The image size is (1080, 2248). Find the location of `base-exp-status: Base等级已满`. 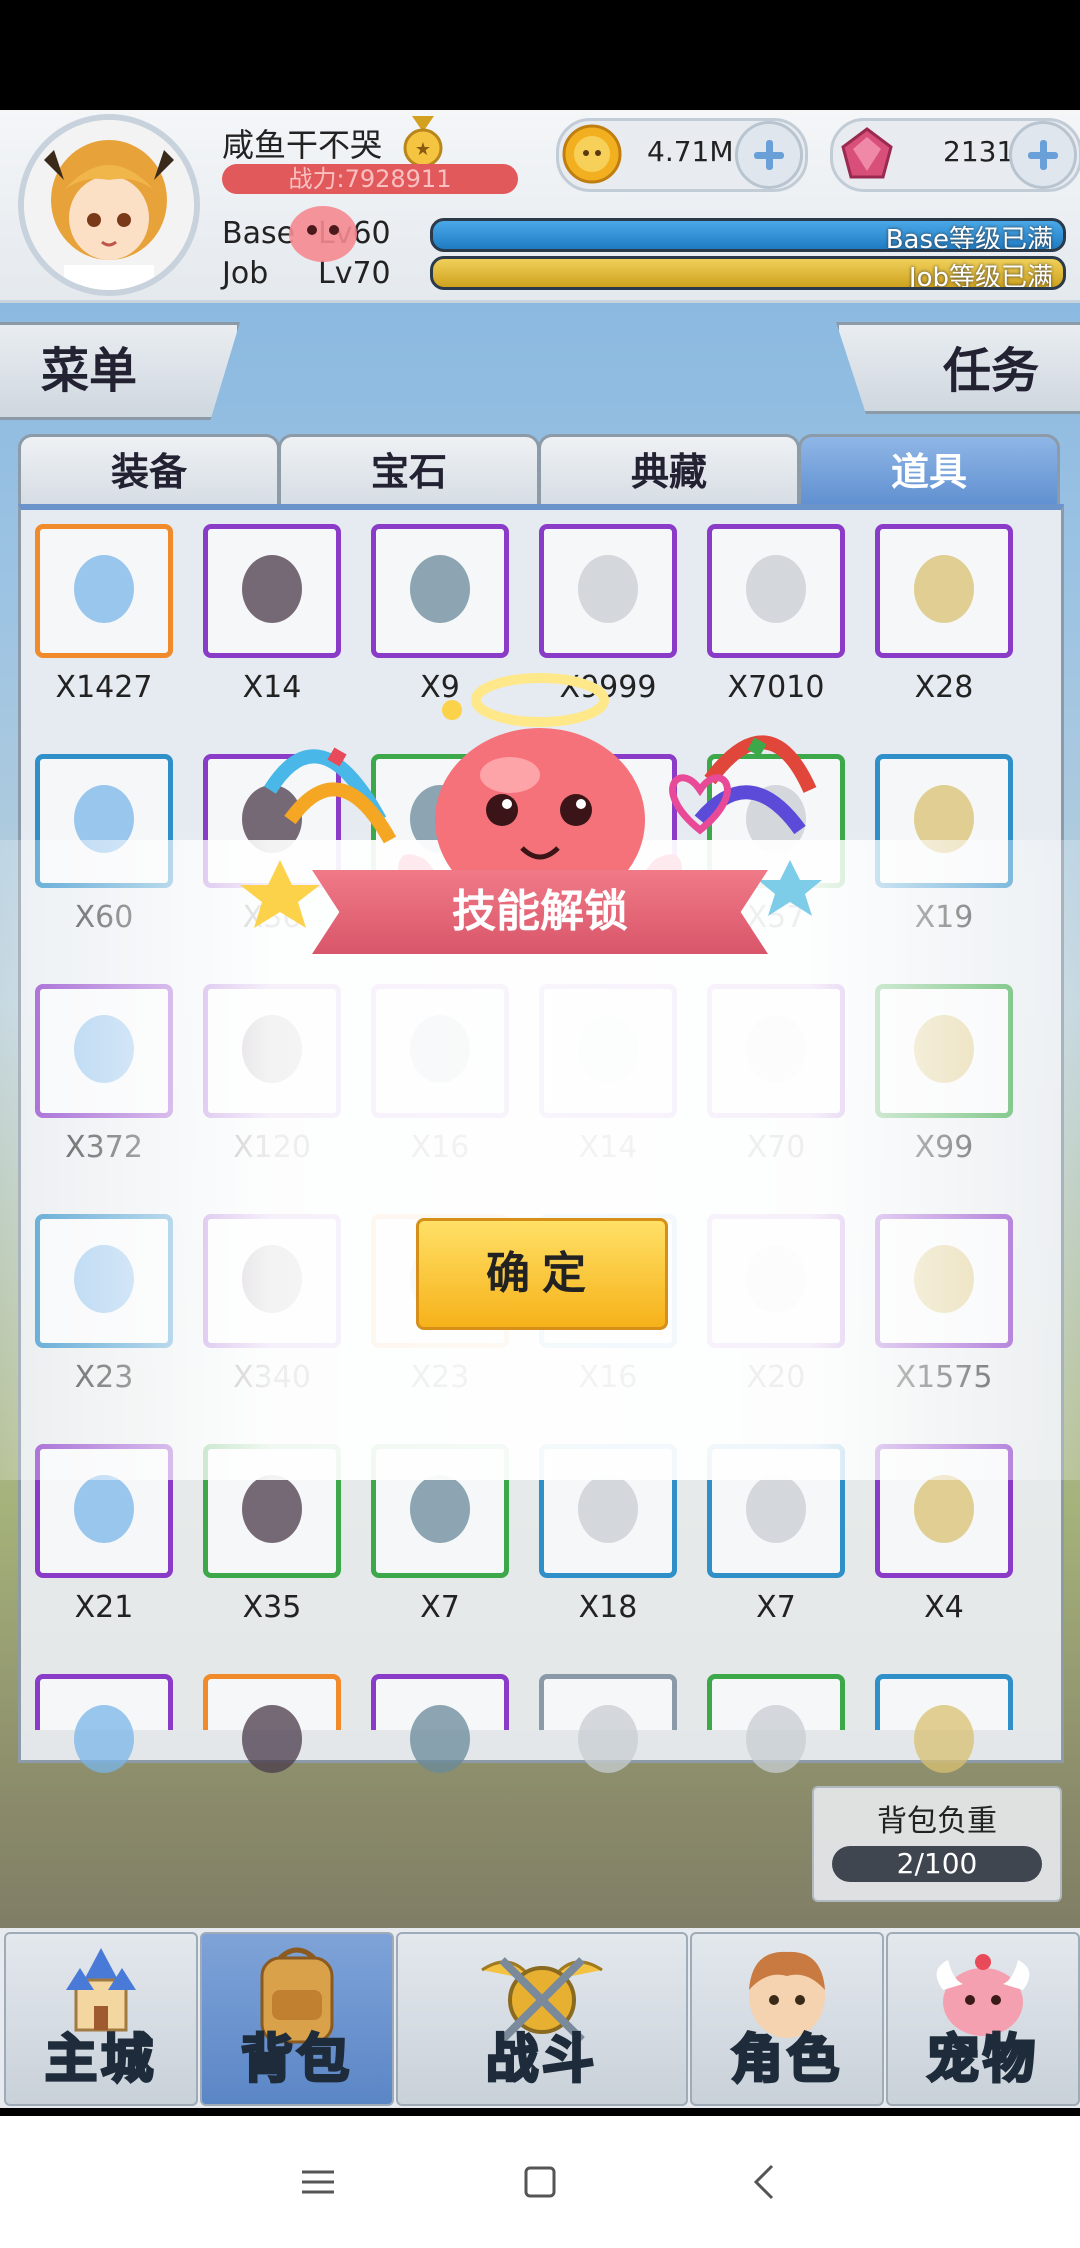

base-exp-status: Base等级已满 is located at coordinates (969, 238).